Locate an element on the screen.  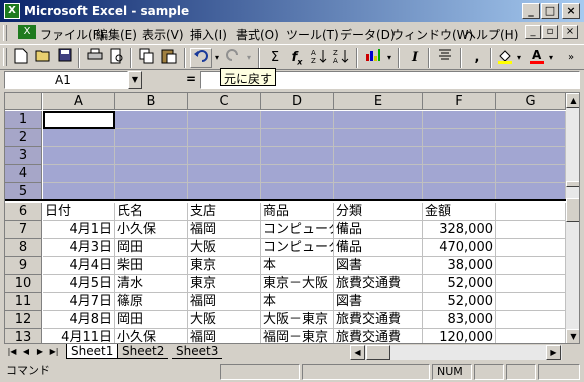
cell-g12 is located at coordinates (531, 320).